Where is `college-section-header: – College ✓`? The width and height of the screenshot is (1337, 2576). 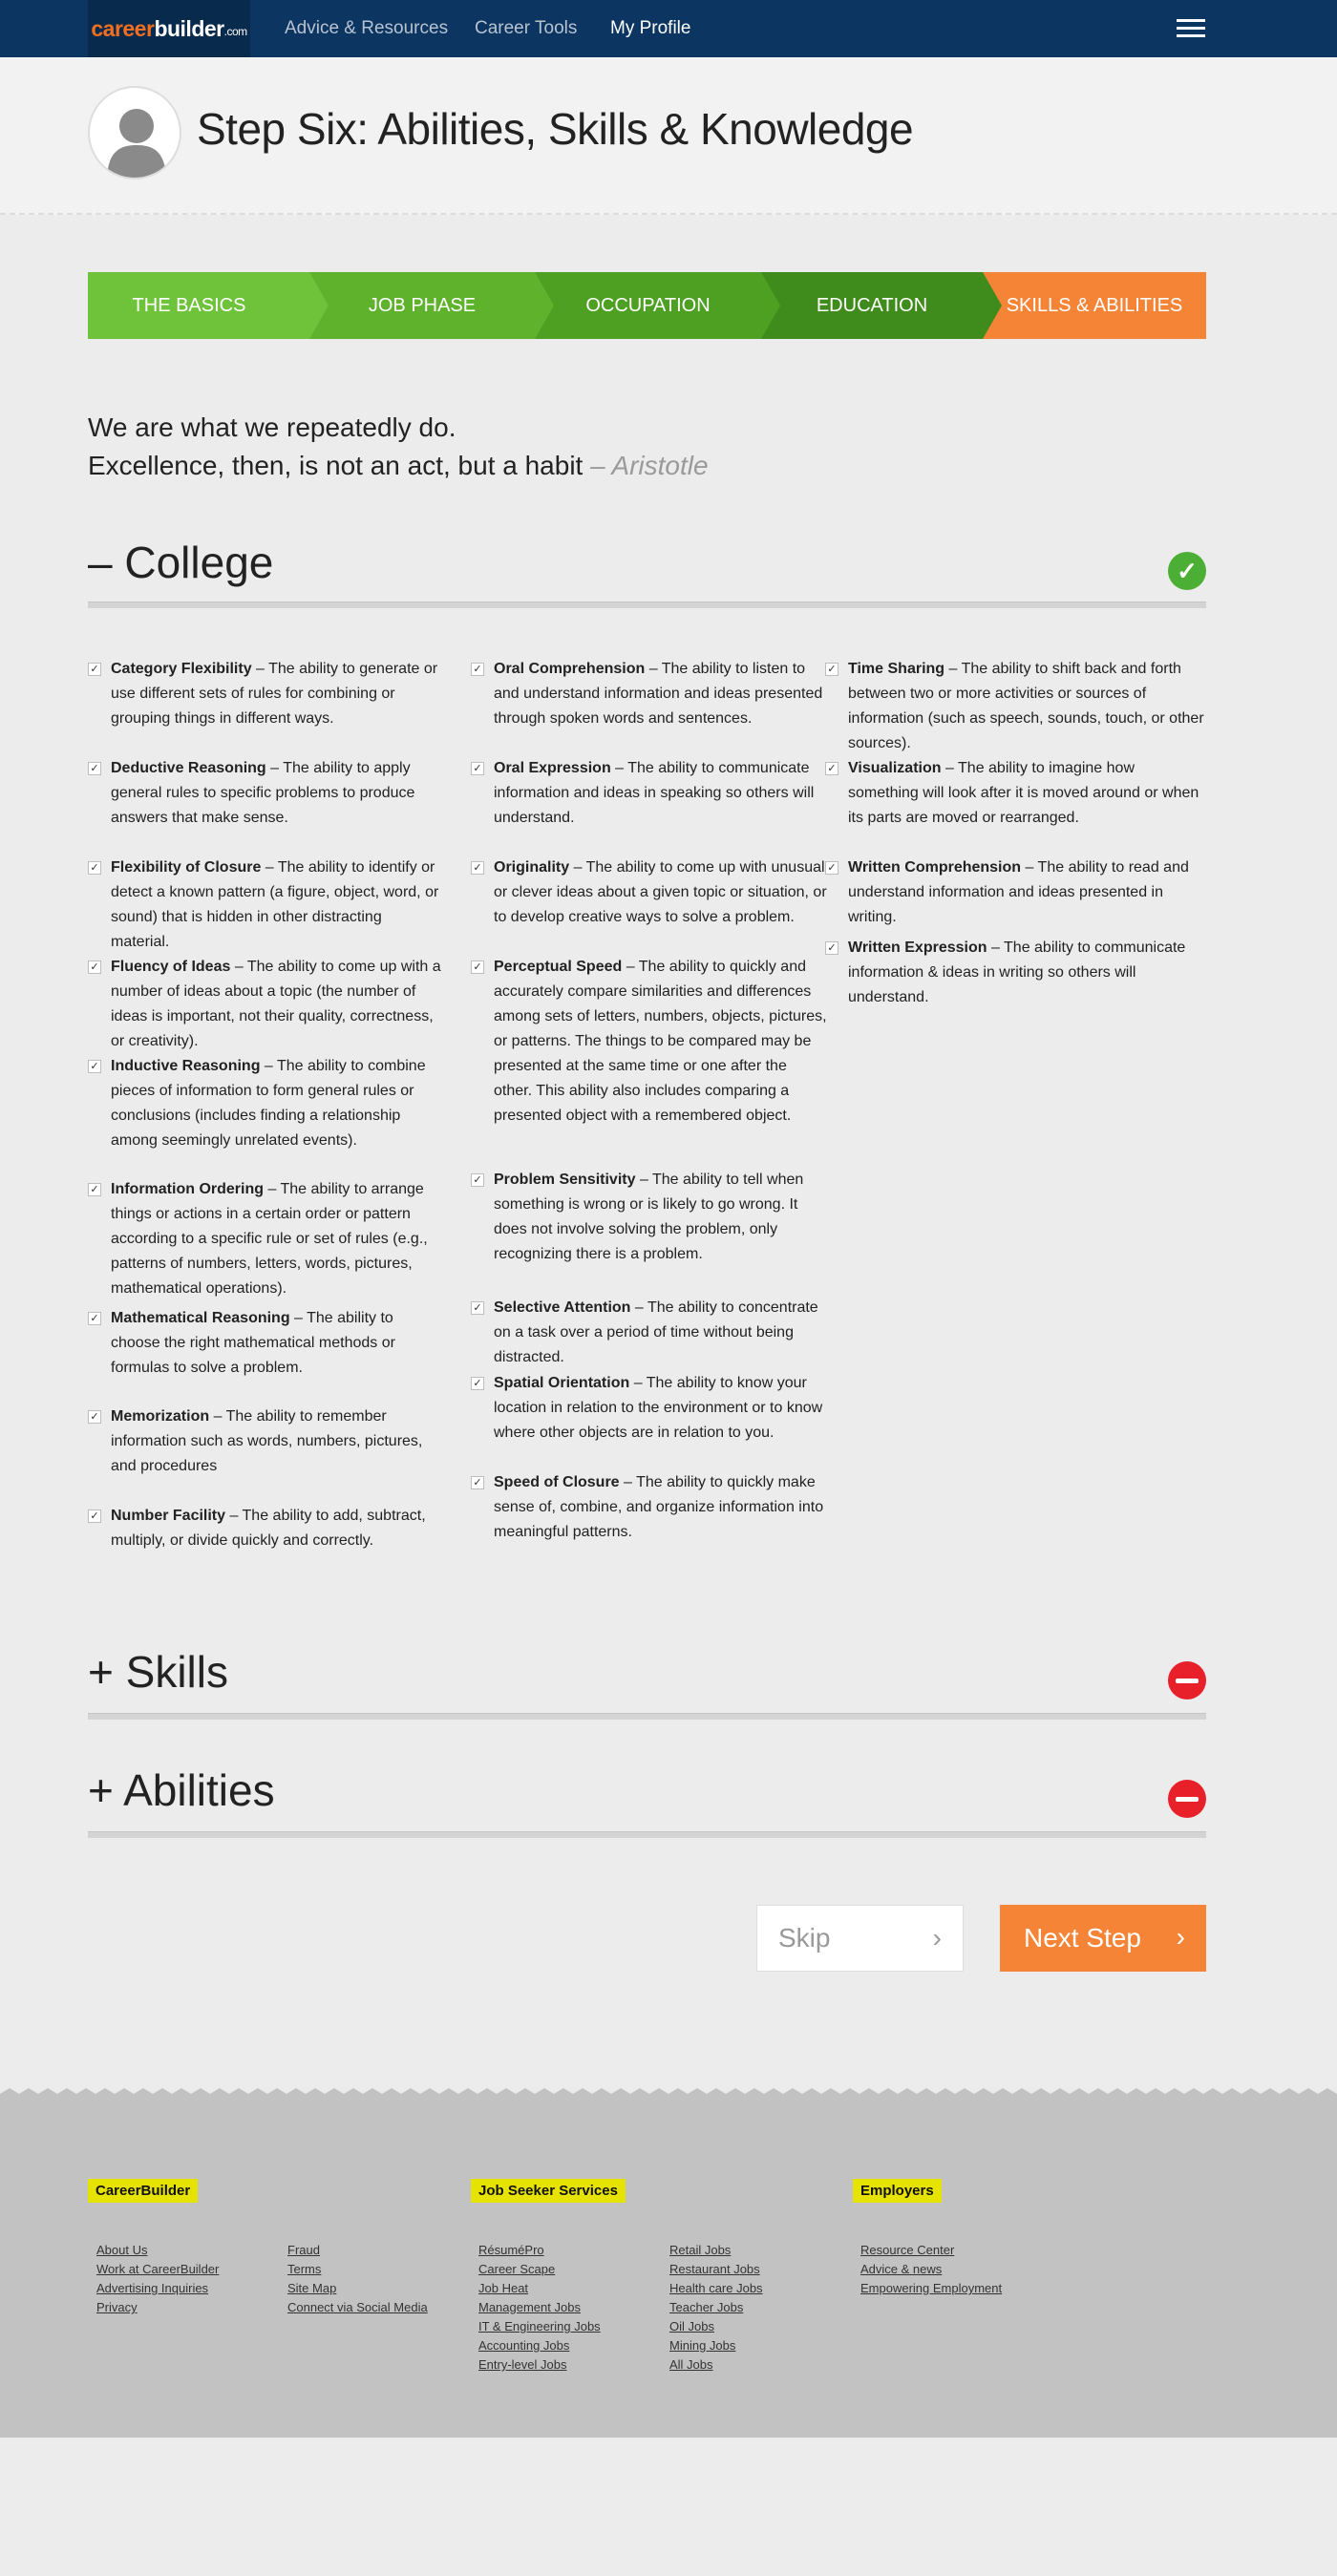
college-section-header: – College ✓ is located at coordinates (647, 575).